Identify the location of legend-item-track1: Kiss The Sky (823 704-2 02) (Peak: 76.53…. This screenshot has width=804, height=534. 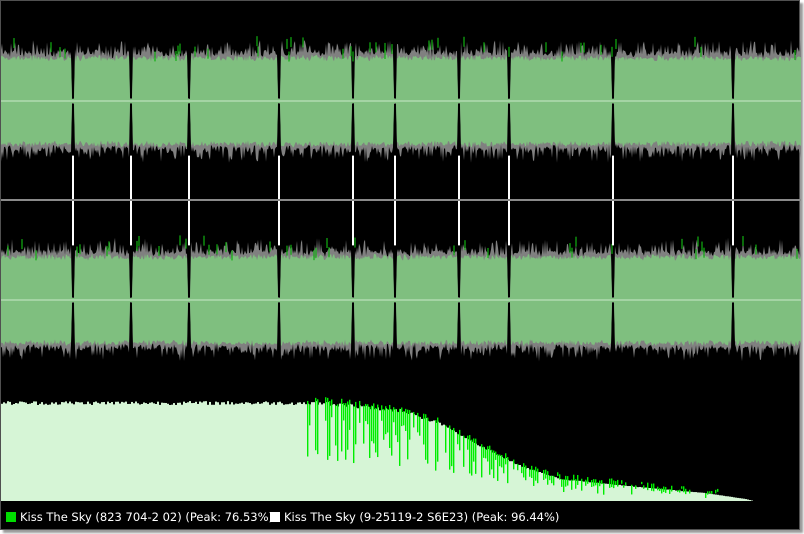
(139, 517).